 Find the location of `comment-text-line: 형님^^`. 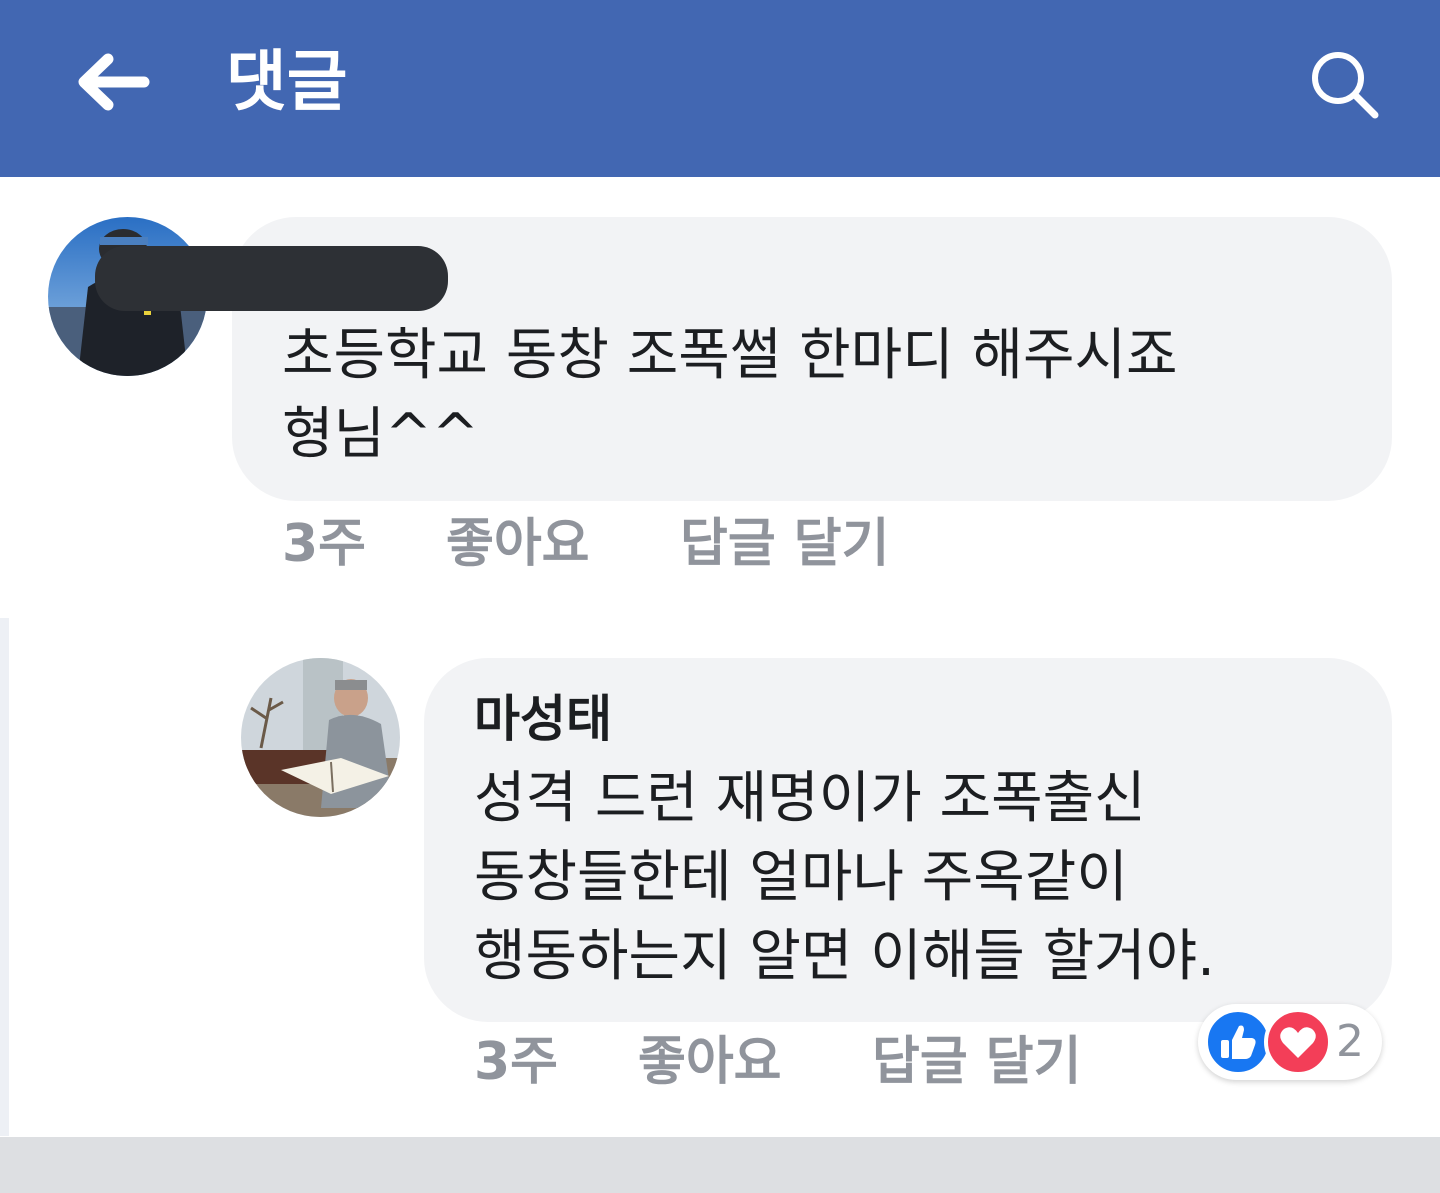

comment-text-line: 형님^^ is located at coordinates (380, 434).